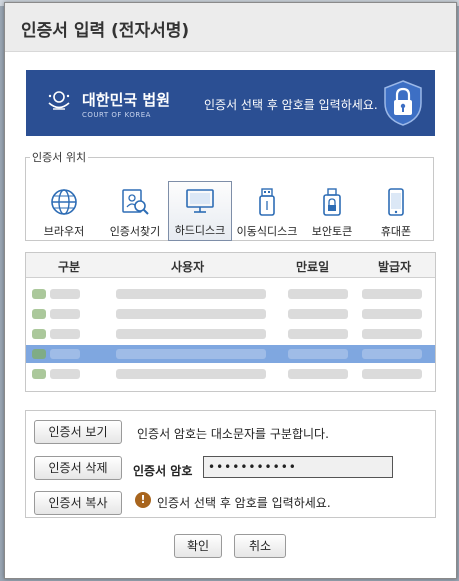 This screenshot has width=459, height=581. I want to click on location-removable-disk: 이동식디스크, so click(267, 211).